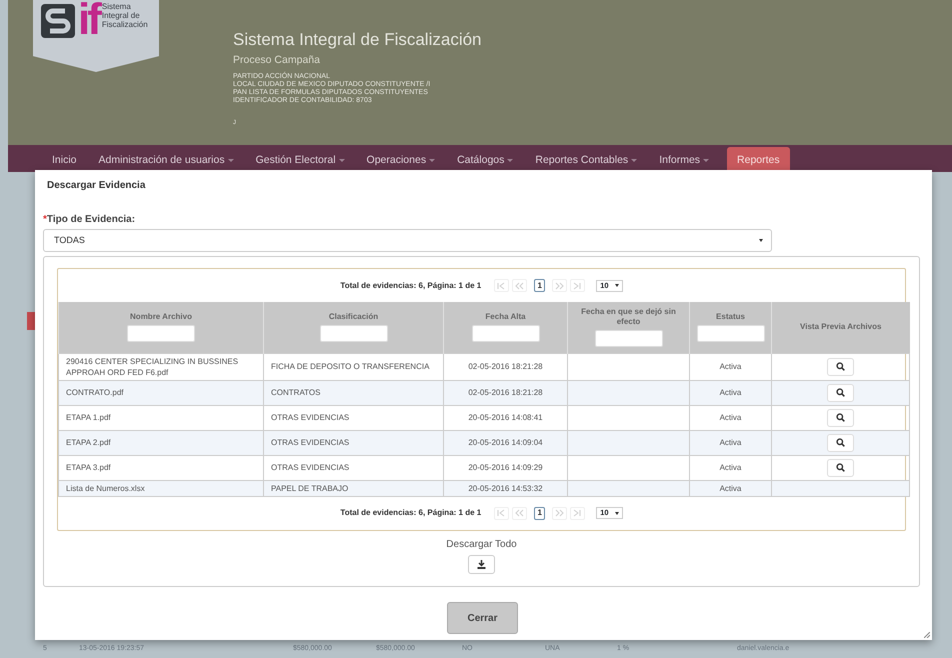 Image resolution: width=952 pixels, height=658 pixels. What do you see at coordinates (840, 327) in the screenshot?
I see `column-header: Vista Previa Archivos` at bounding box center [840, 327].